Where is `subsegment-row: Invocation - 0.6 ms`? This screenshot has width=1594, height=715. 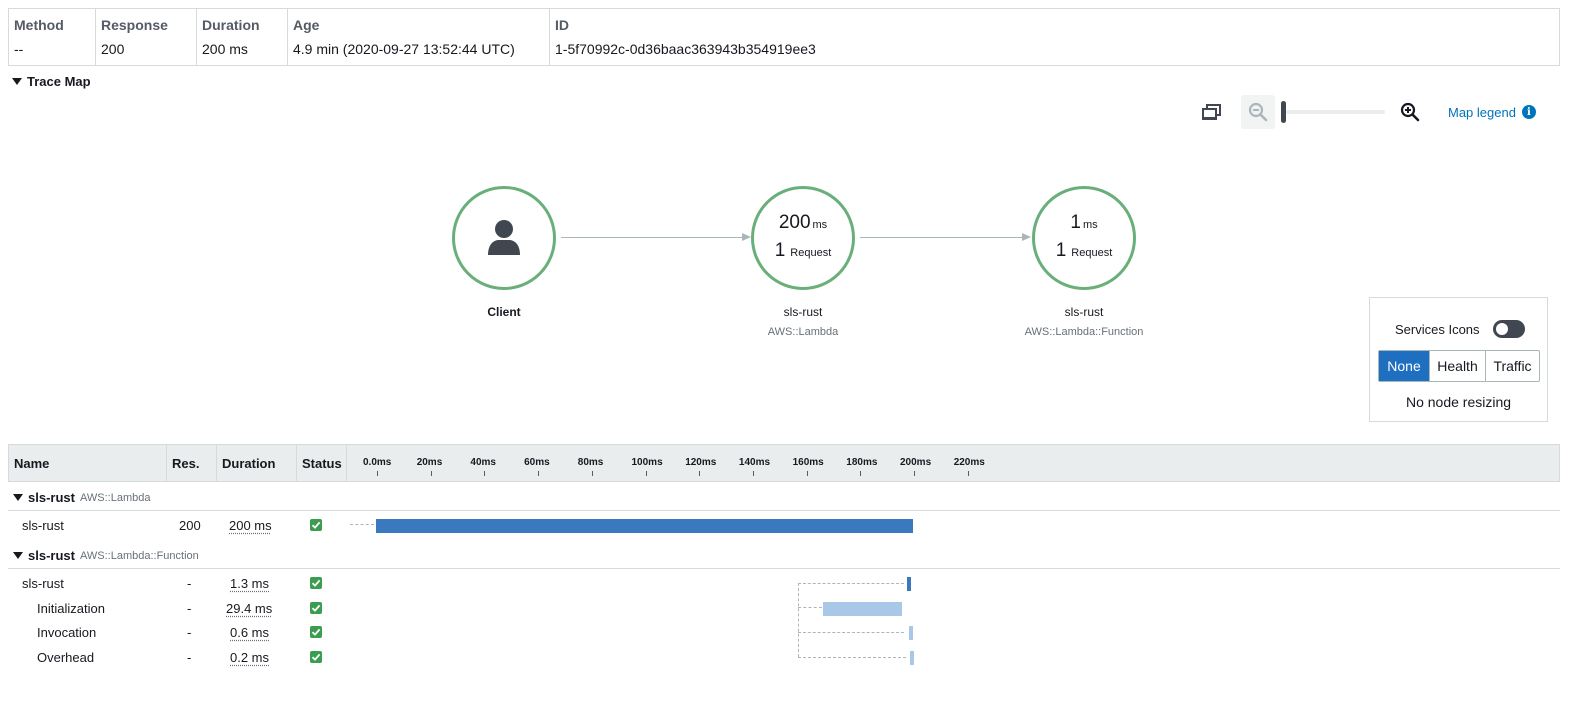
subsegment-row: Invocation - 0.6 ms is located at coordinates (784, 633).